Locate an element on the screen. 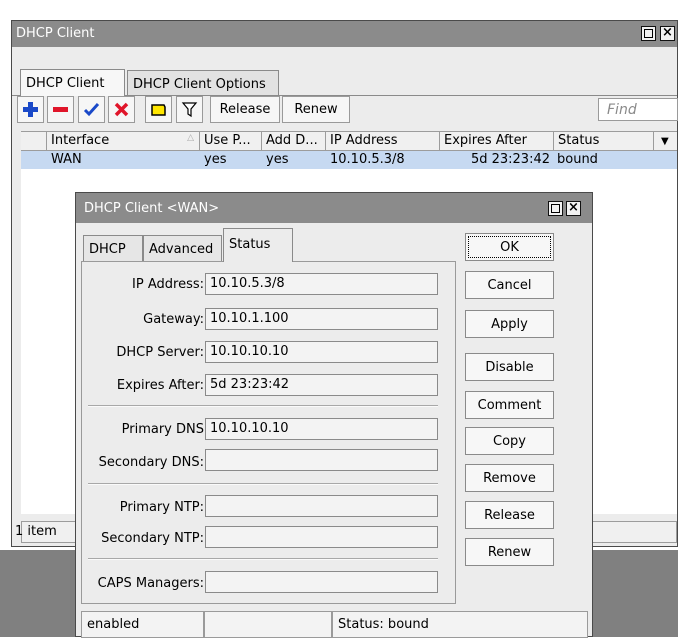 The image size is (678, 638). toolbar: Release Renew Find is located at coordinates (345, 112).